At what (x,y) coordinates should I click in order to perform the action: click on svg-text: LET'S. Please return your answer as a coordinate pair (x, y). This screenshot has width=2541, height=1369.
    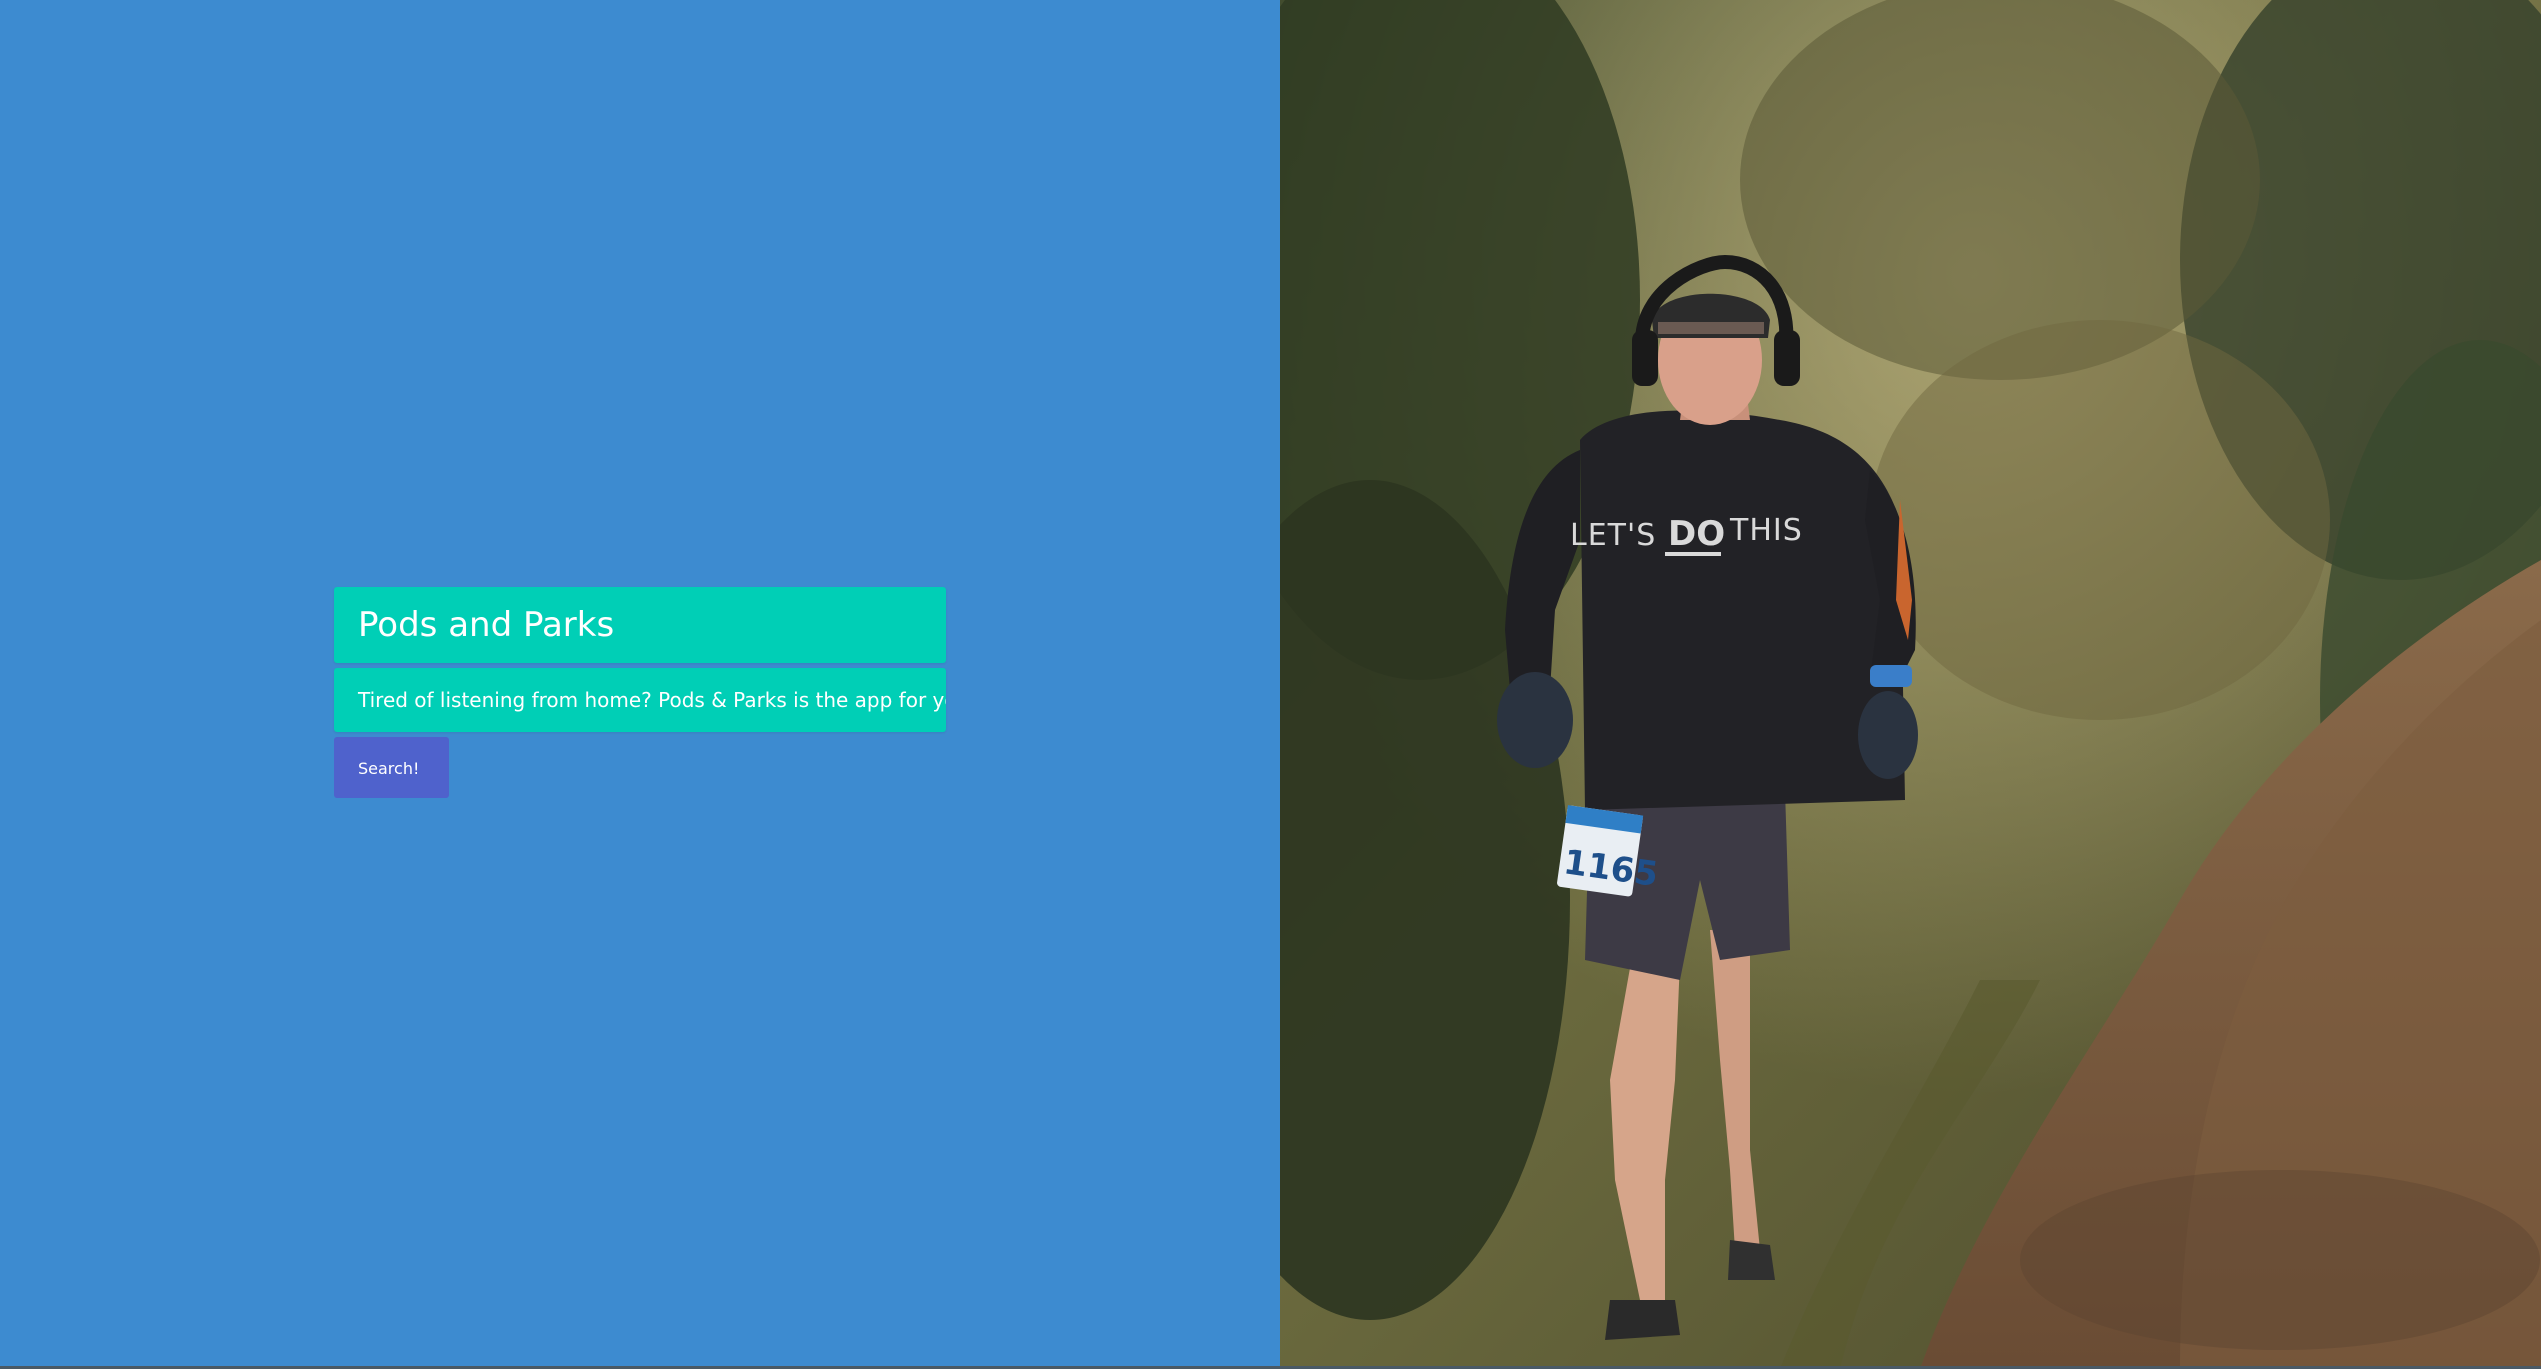
    Looking at the image, I should click on (1613, 535).